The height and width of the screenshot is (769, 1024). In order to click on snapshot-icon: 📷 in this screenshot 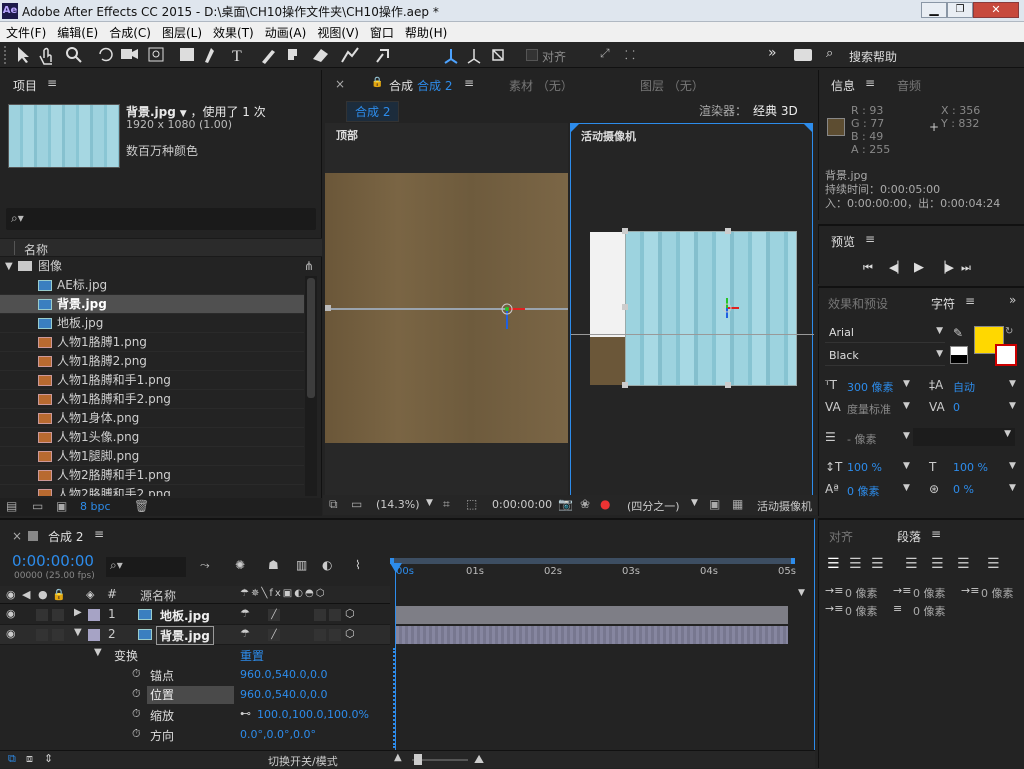, I will do `click(565, 504)`.